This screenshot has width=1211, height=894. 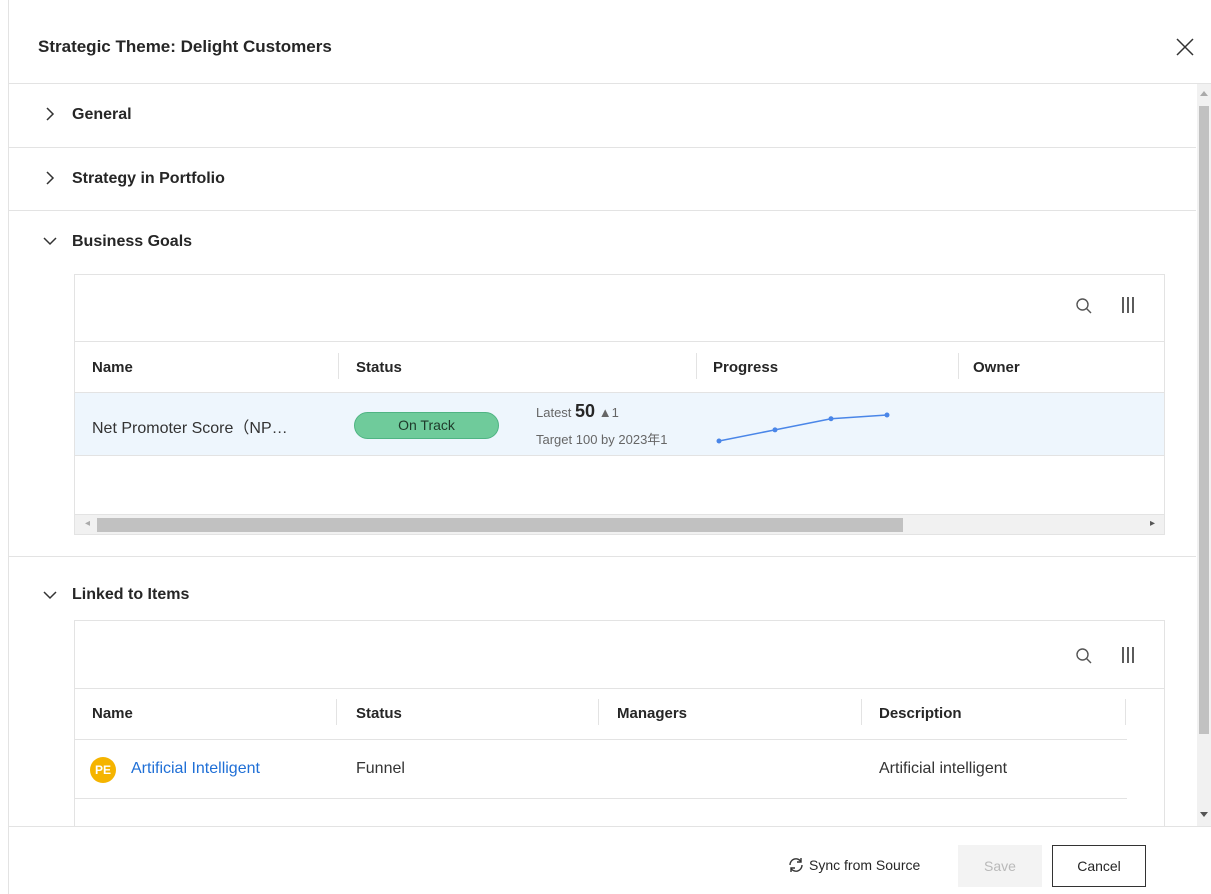 What do you see at coordinates (602, 588) in the screenshot?
I see `section-linked-items-toggle: Linked to Items` at bounding box center [602, 588].